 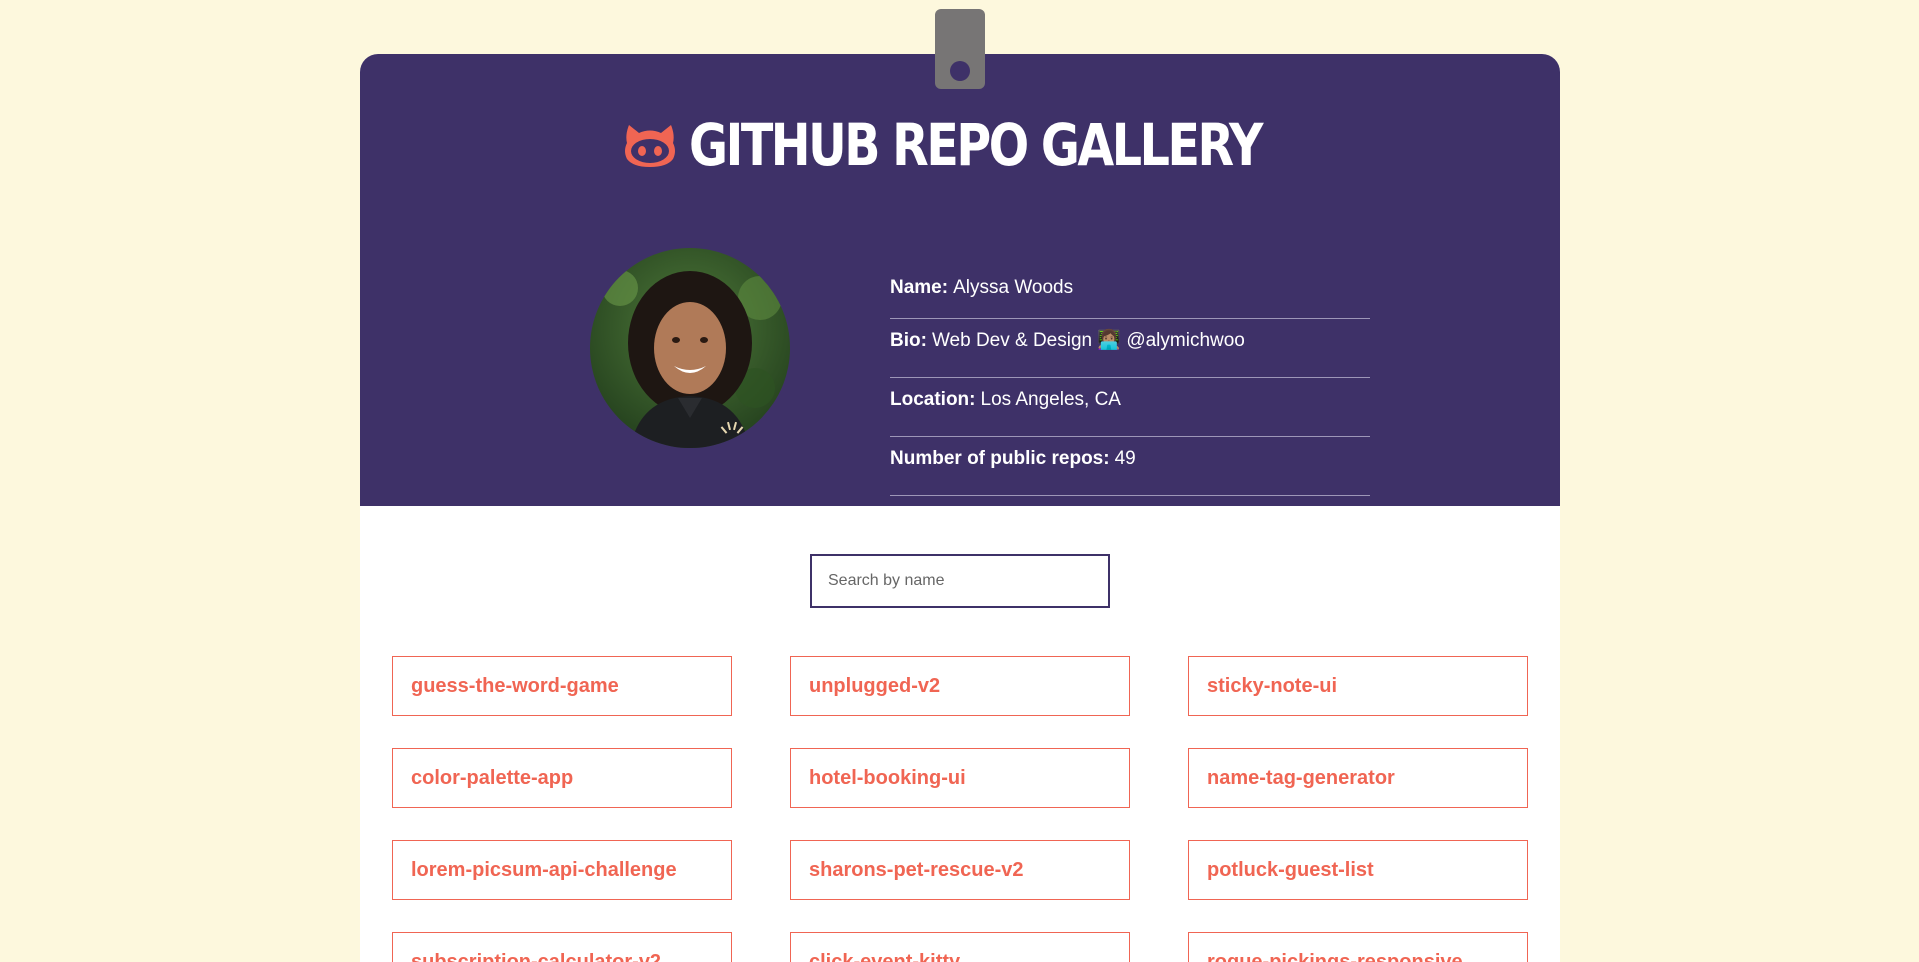 I want to click on repo-tile: guess-the-word-game, so click(x=562, y=686).